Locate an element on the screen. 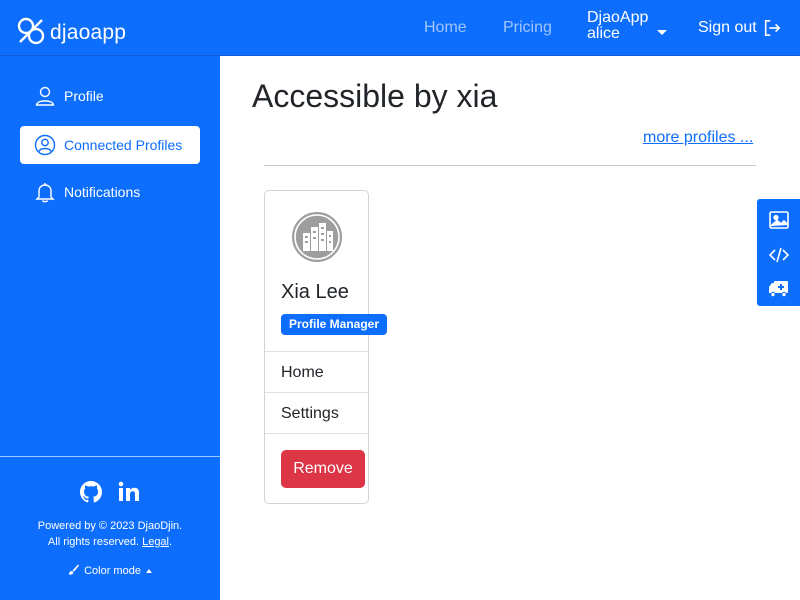 This screenshot has width=800, height=600. sign-out-icon is located at coordinates (772, 28).